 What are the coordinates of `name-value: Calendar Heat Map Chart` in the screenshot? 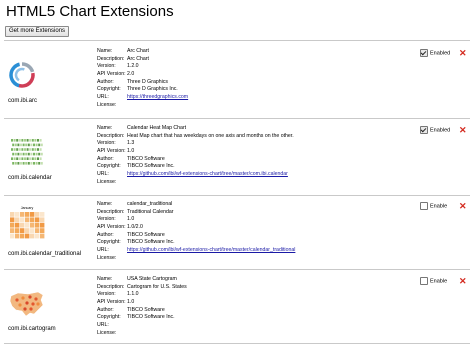 It's located at (157, 128).